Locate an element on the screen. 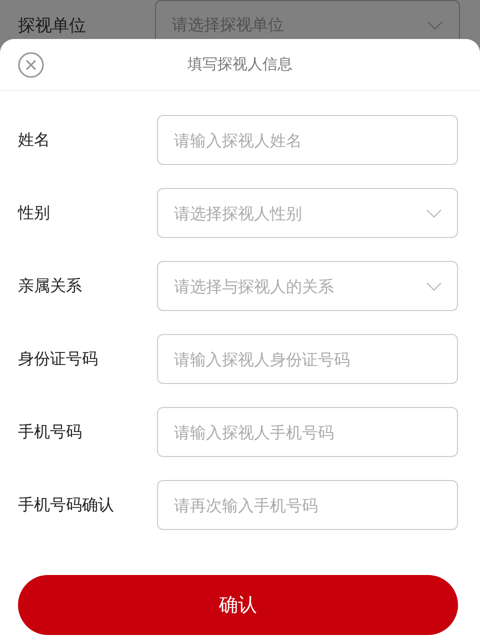  input-field: 请输入探视人姓名 is located at coordinates (307, 140).